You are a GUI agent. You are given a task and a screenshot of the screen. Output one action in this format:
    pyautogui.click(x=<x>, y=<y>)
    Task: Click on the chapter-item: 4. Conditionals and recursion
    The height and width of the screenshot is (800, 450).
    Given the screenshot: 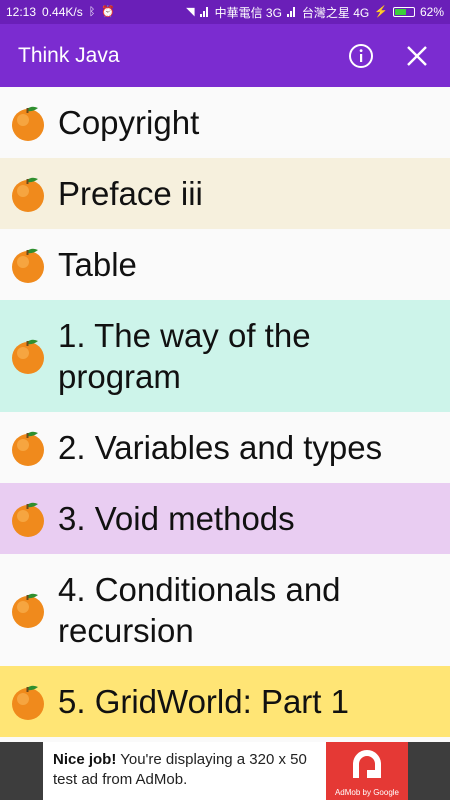 What is the action you would take?
    pyautogui.click(x=225, y=610)
    